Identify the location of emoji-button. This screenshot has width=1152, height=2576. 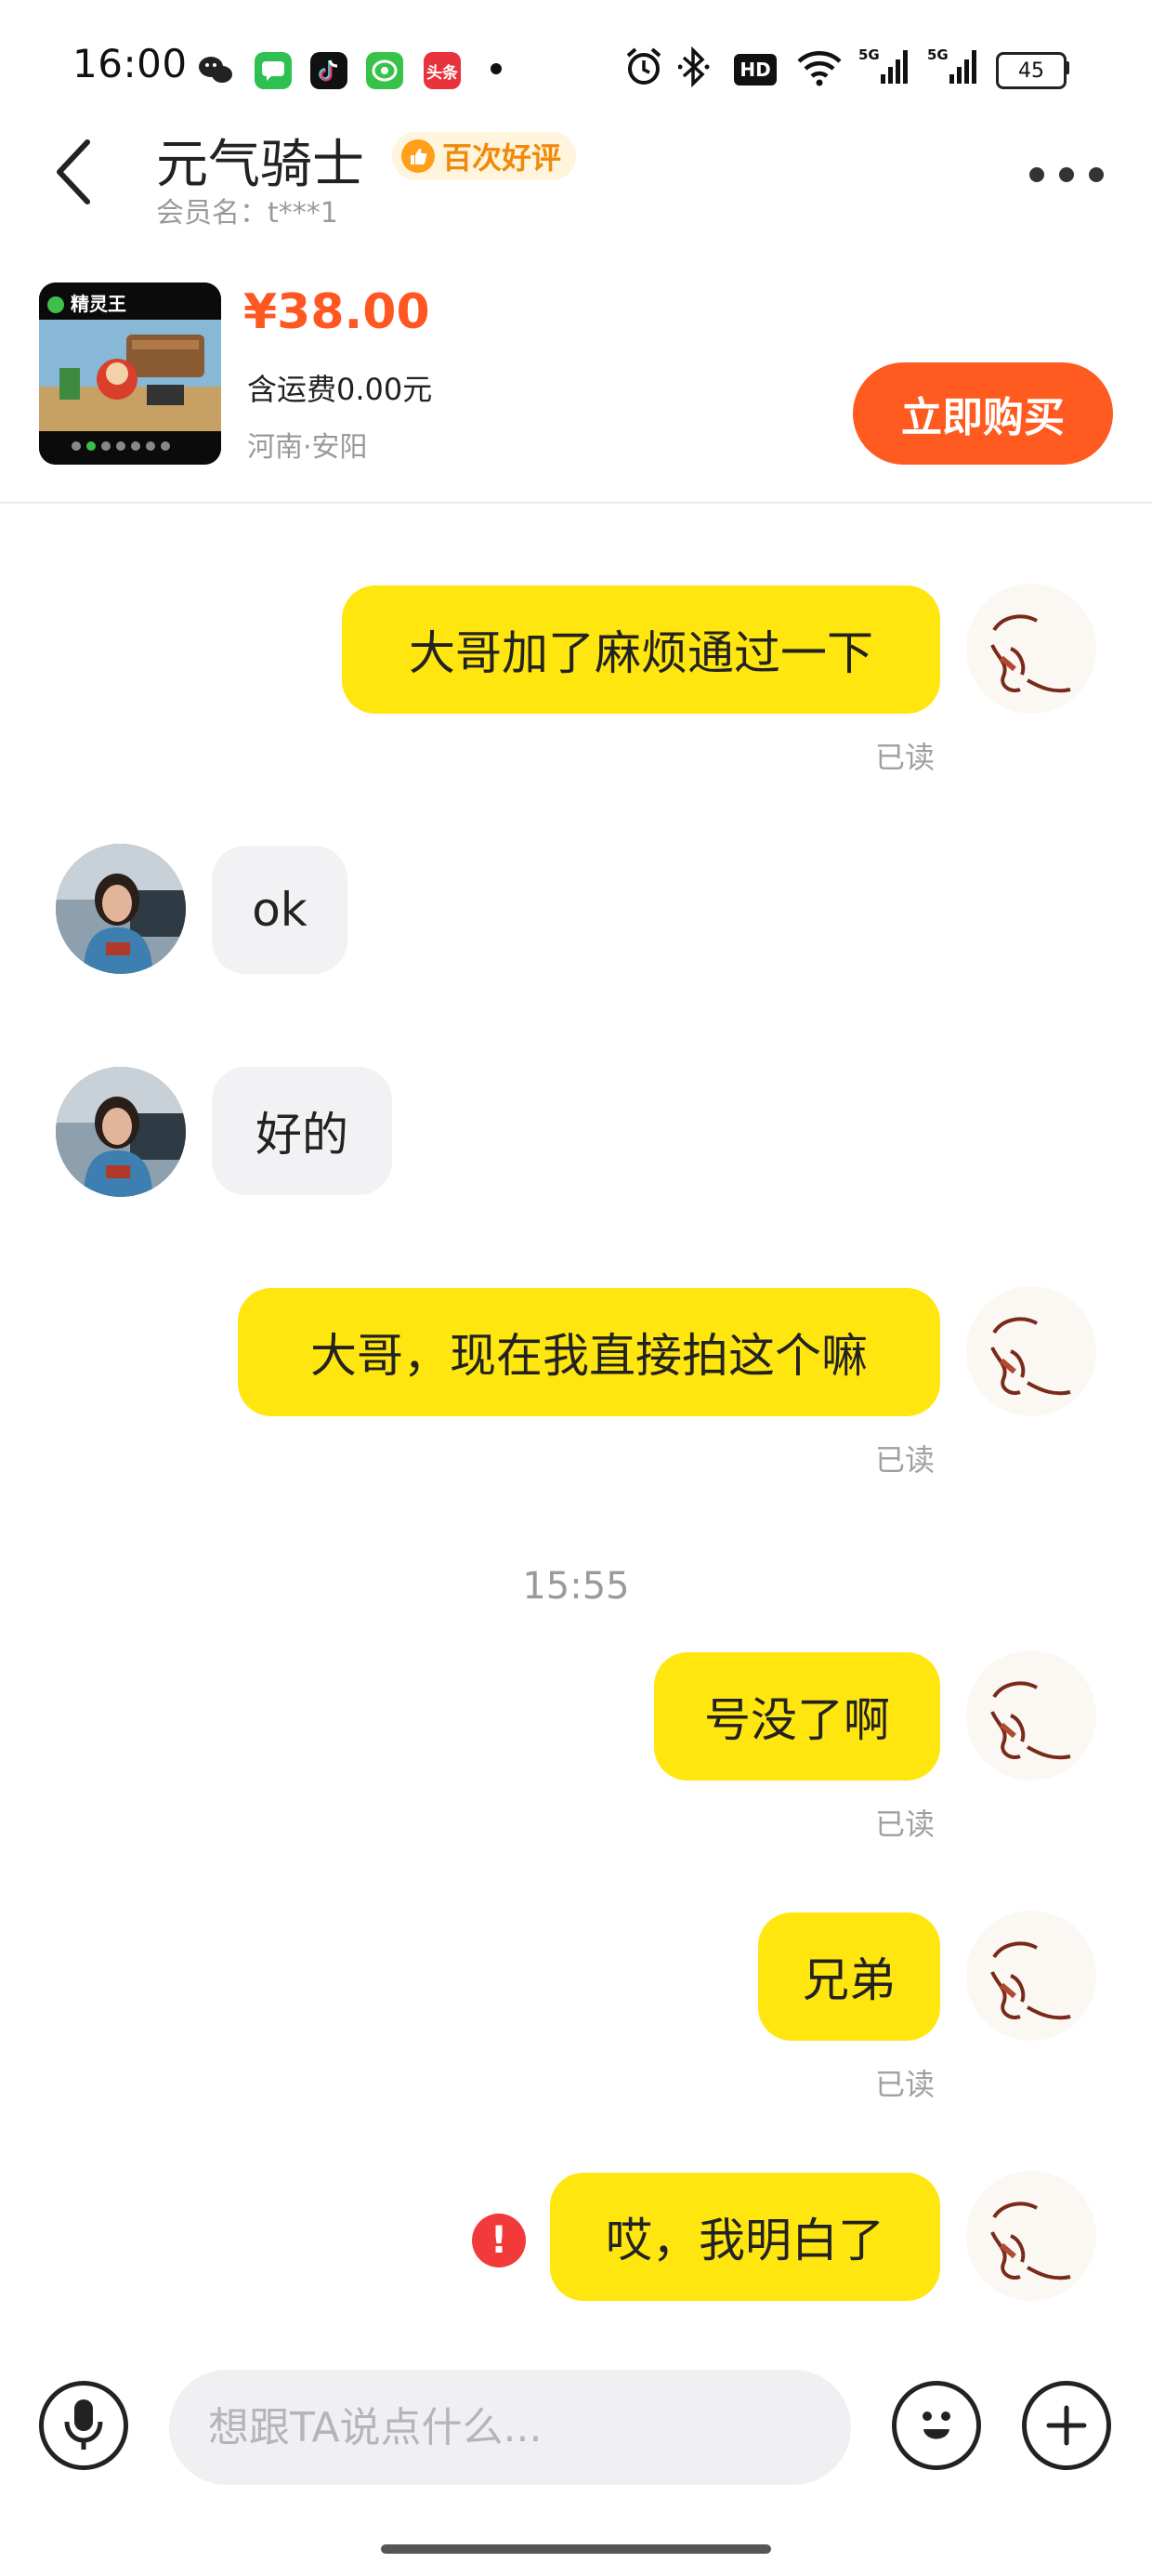
(936, 2425).